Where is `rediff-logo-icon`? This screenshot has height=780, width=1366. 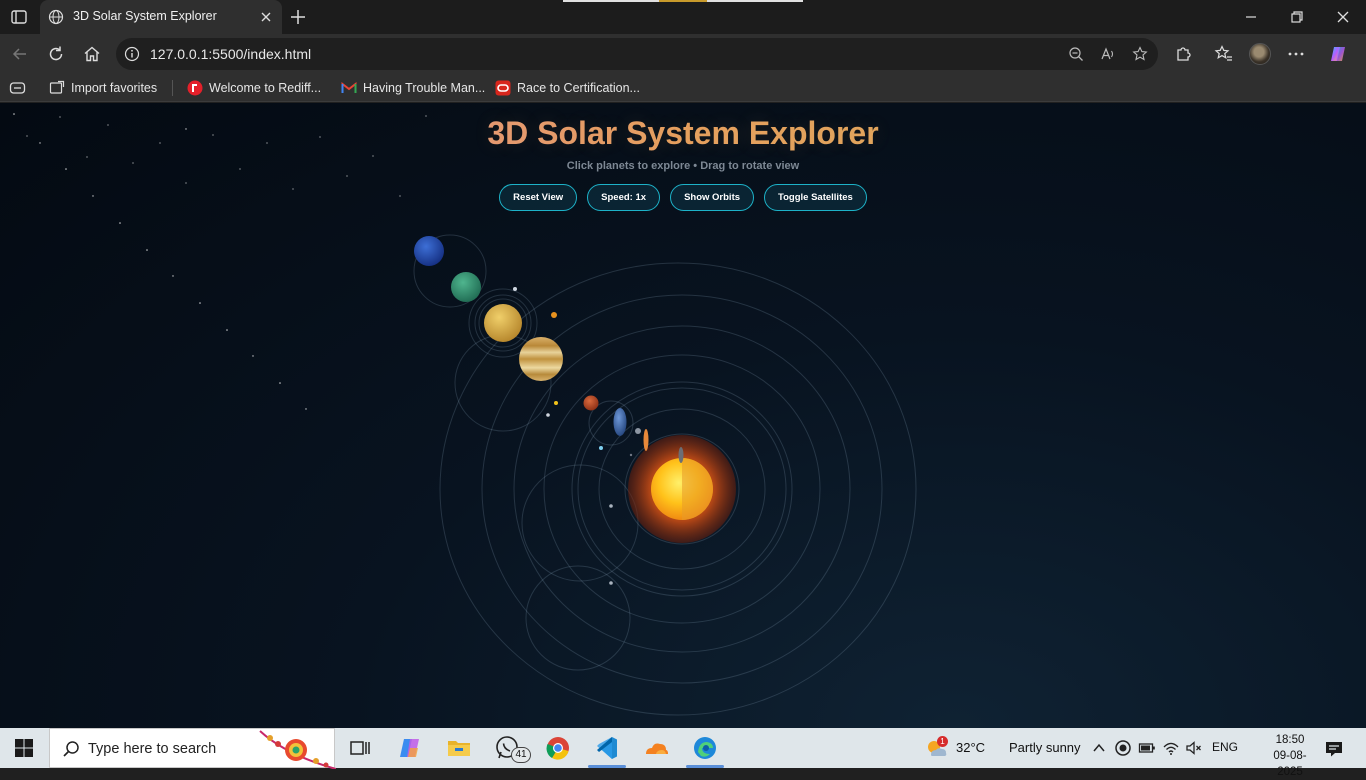 rediff-logo-icon is located at coordinates (195, 88).